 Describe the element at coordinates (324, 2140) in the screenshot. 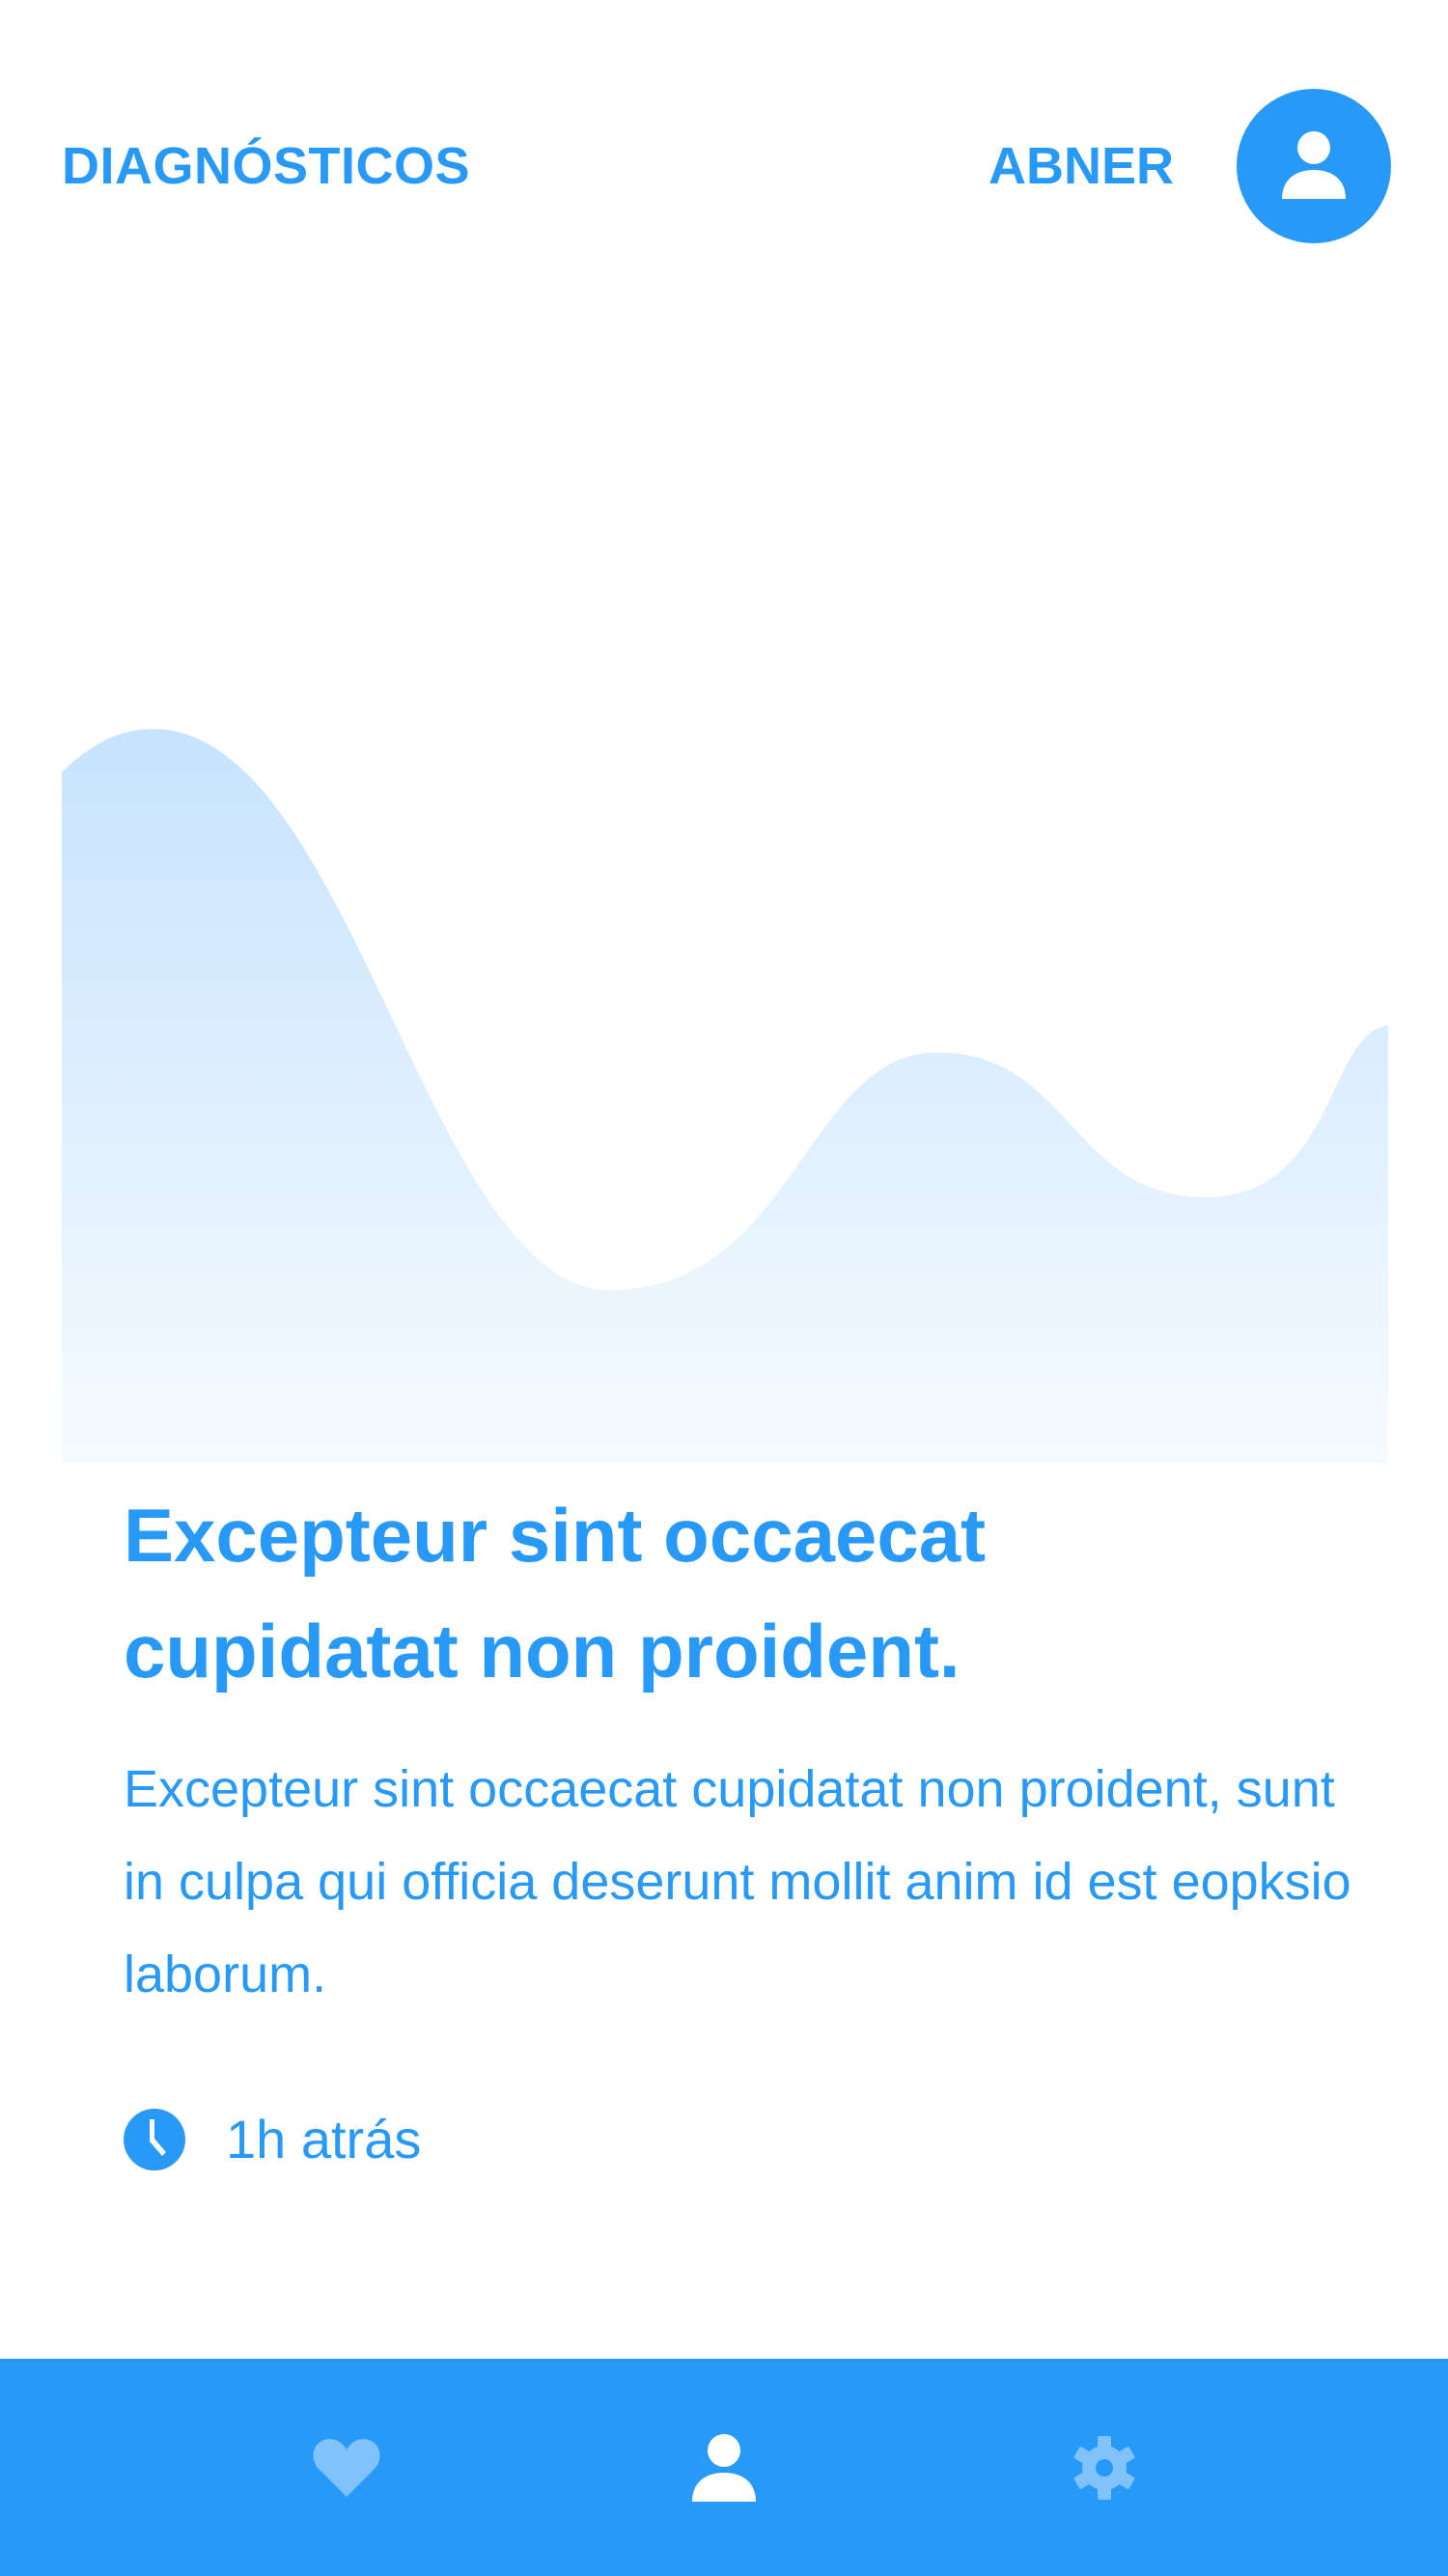

I see `timestamp-label: 1h atrás` at that location.